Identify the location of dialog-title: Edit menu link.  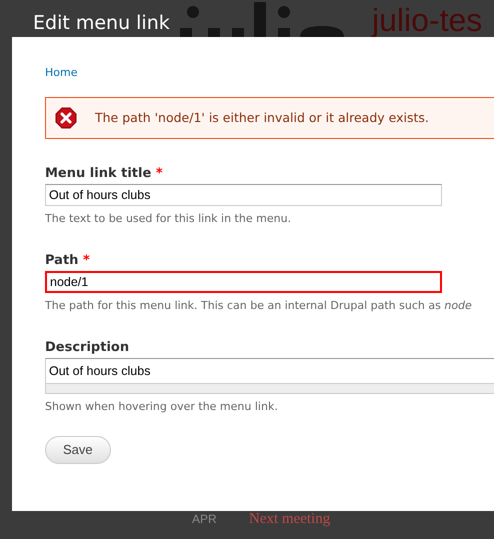
(101, 23).